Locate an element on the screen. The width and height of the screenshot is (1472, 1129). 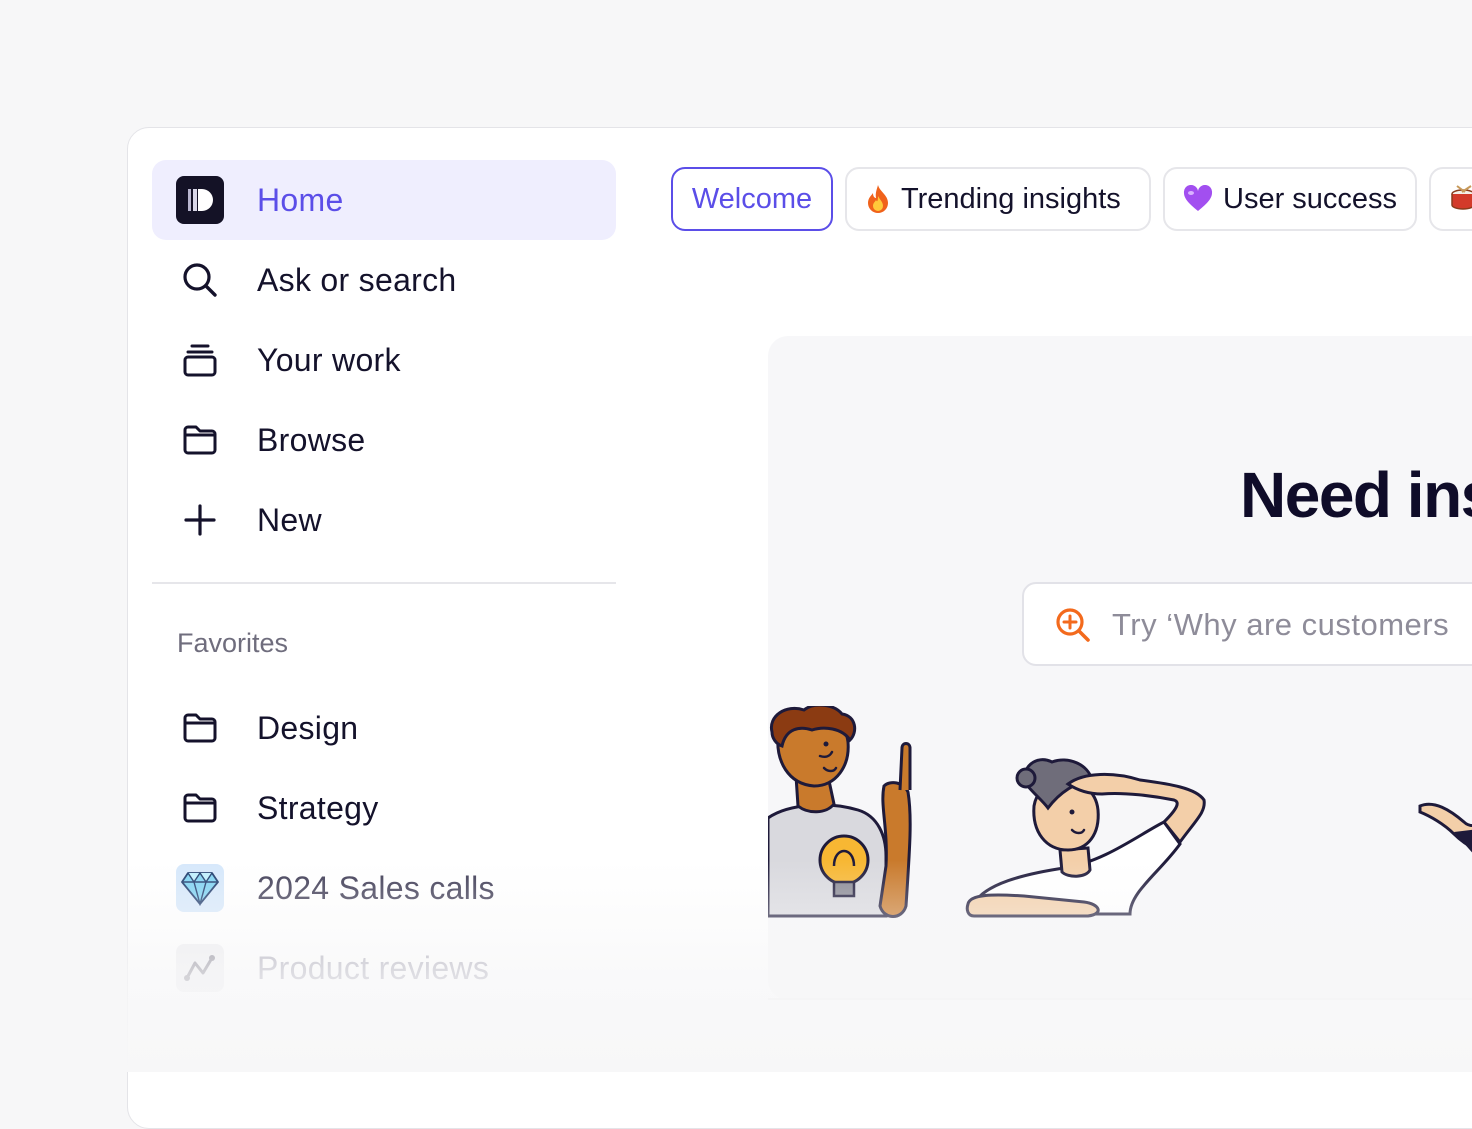
logo-icon is located at coordinates (200, 200).